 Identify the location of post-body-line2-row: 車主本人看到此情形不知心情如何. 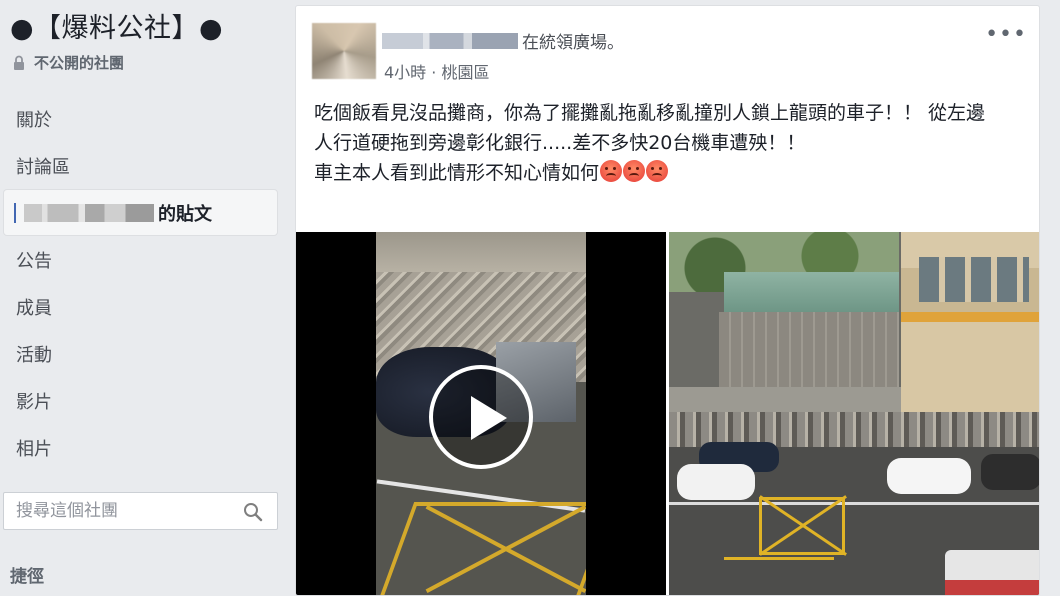
(659, 173).